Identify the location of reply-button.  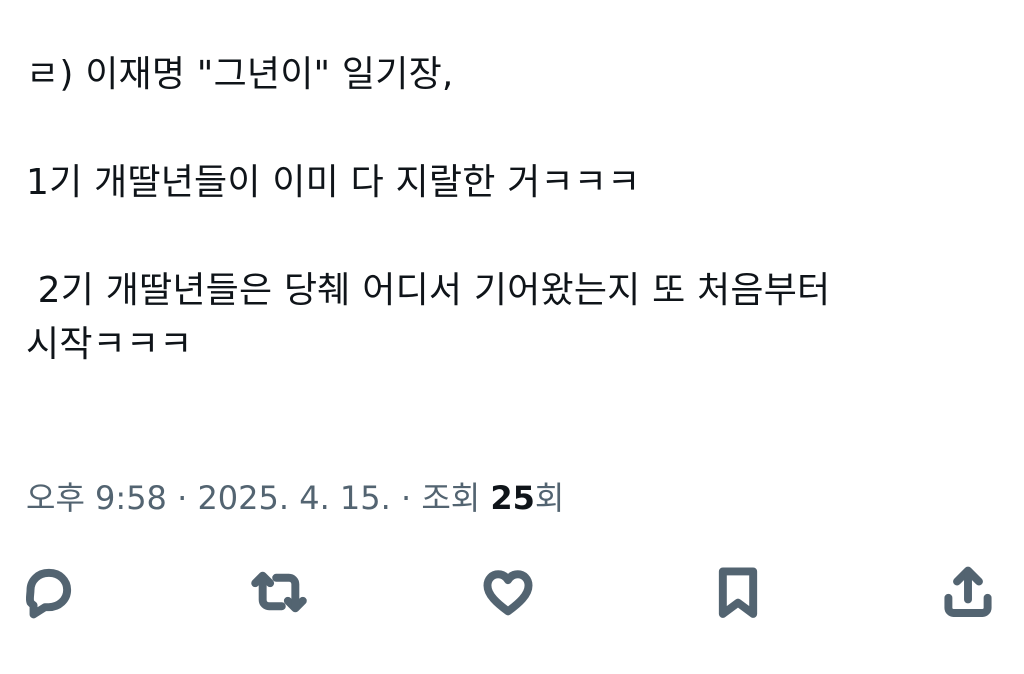
(48, 592).